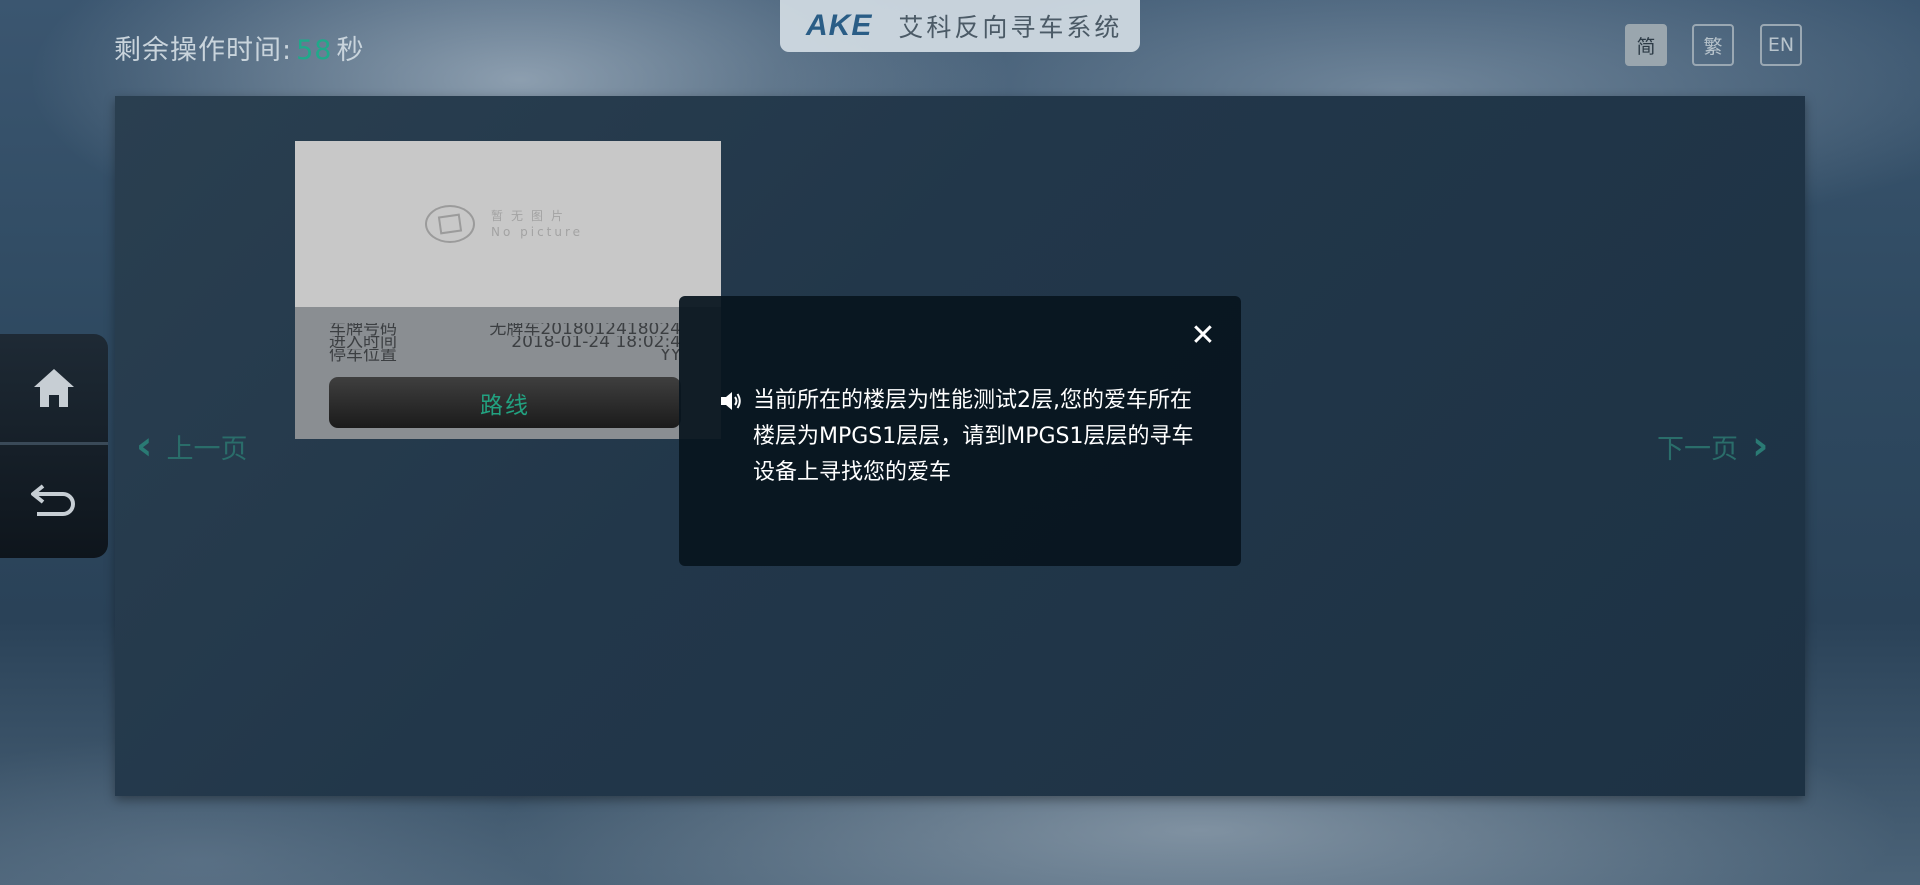 Image resolution: width=1920 pixels, height=885 pixels. What do you see at coordinates (508, 224) in the screenshot?
I see `vehicle-photo: 暂无图片 No picture` at bounding box center [508, 224].